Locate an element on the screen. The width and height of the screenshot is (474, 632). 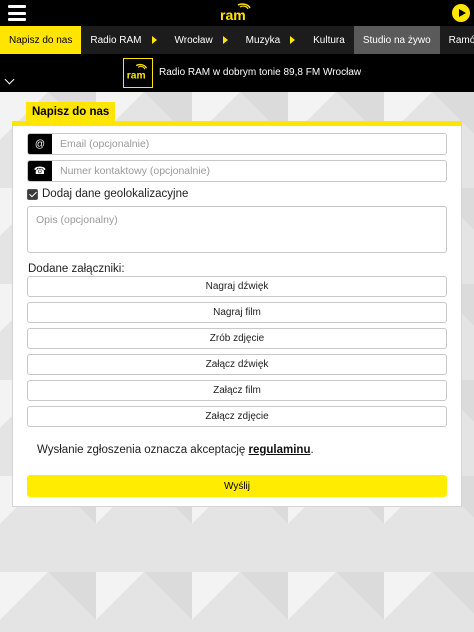
nav-item-label: Napisz do nas is located at coordinates (41, 40).